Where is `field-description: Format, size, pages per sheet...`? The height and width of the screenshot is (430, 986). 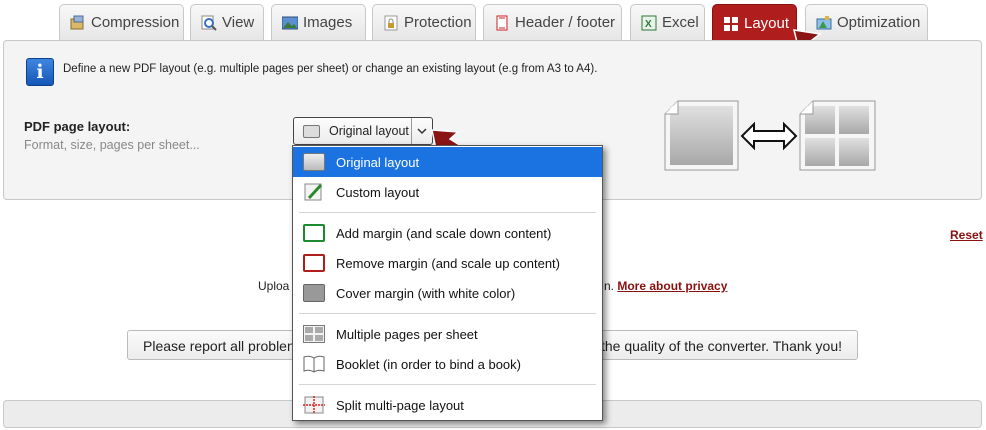
field-description: Format, size, pages per sheet... is located at coordinates (112, 145).